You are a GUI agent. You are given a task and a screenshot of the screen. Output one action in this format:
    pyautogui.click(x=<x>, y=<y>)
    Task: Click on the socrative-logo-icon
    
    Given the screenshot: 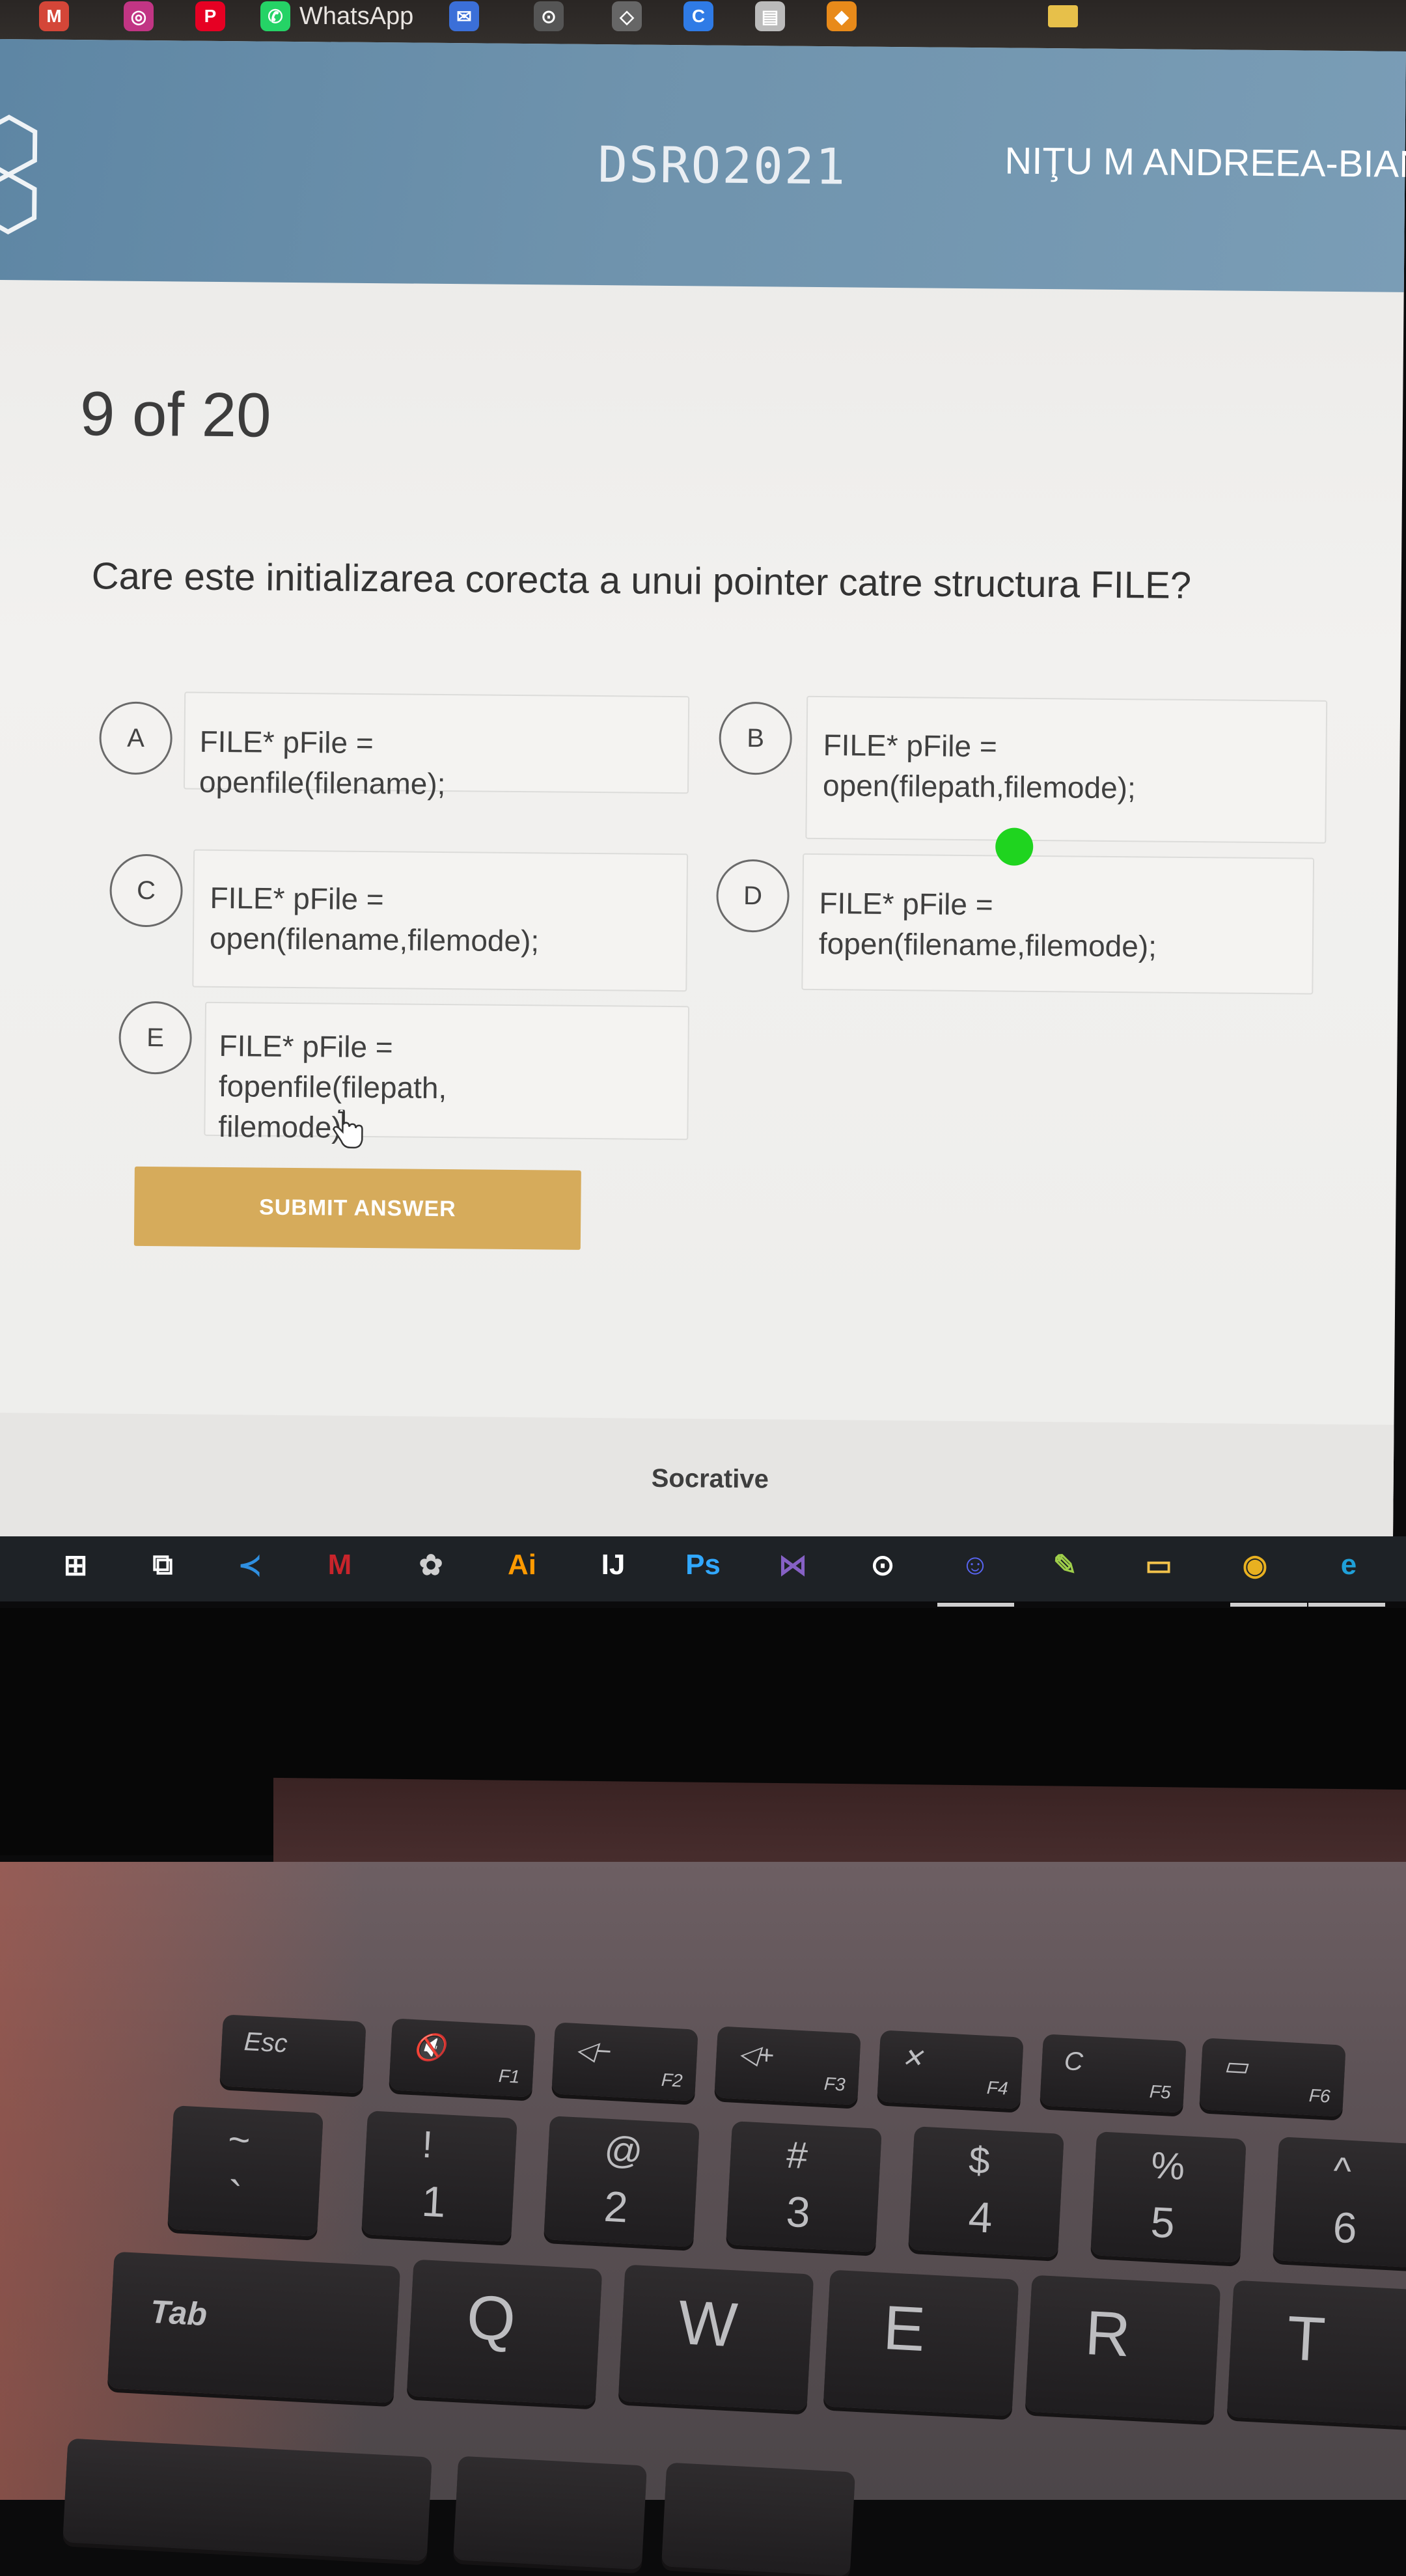 What is the action you would take?
    pyautogui.click(x=19, y=175)
    